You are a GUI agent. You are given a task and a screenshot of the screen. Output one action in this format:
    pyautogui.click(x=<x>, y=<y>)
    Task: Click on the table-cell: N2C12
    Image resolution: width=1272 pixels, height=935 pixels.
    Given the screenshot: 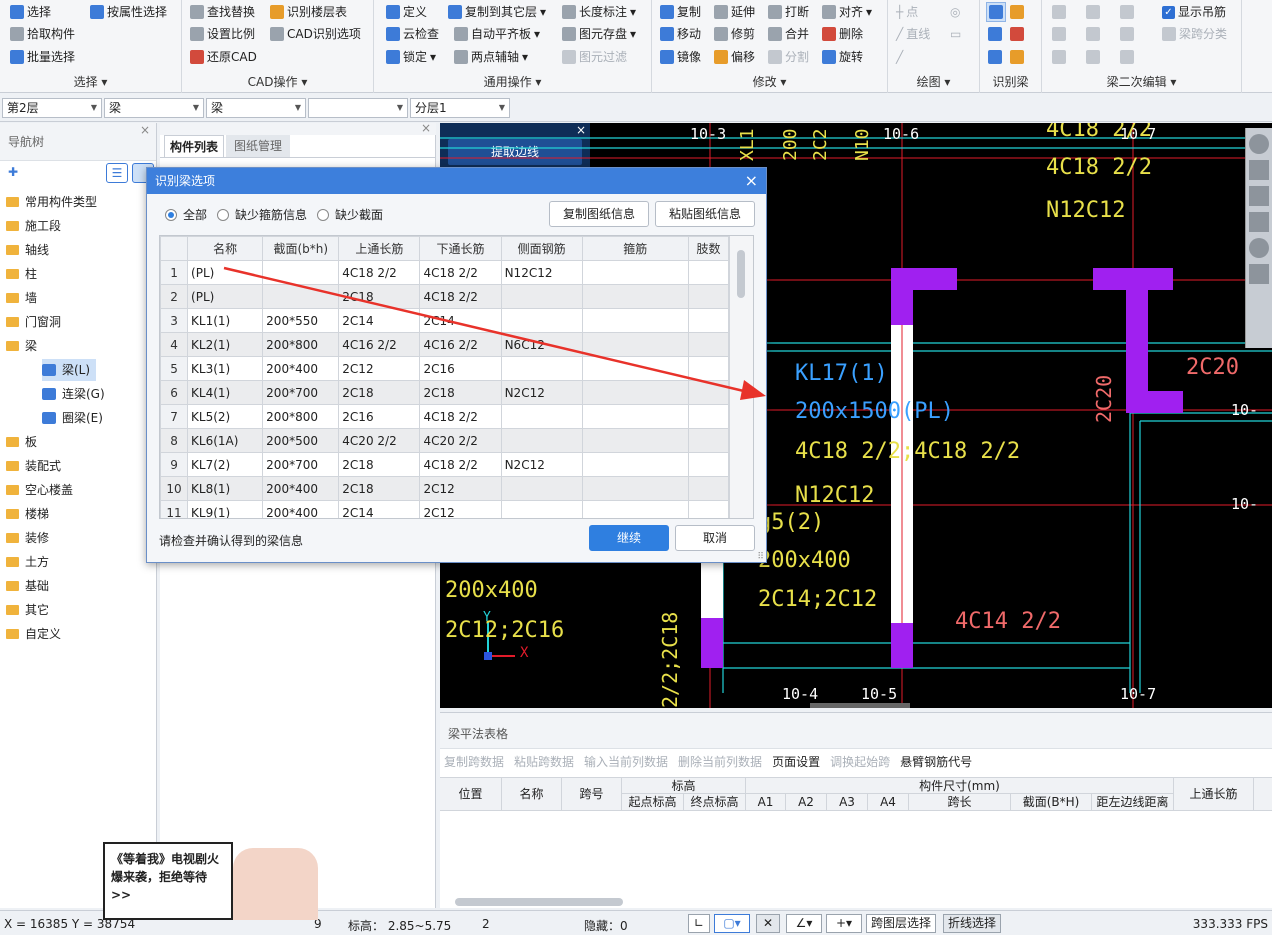 What is the action you would take?
    pyautogui.click(x=541, y=392)
    